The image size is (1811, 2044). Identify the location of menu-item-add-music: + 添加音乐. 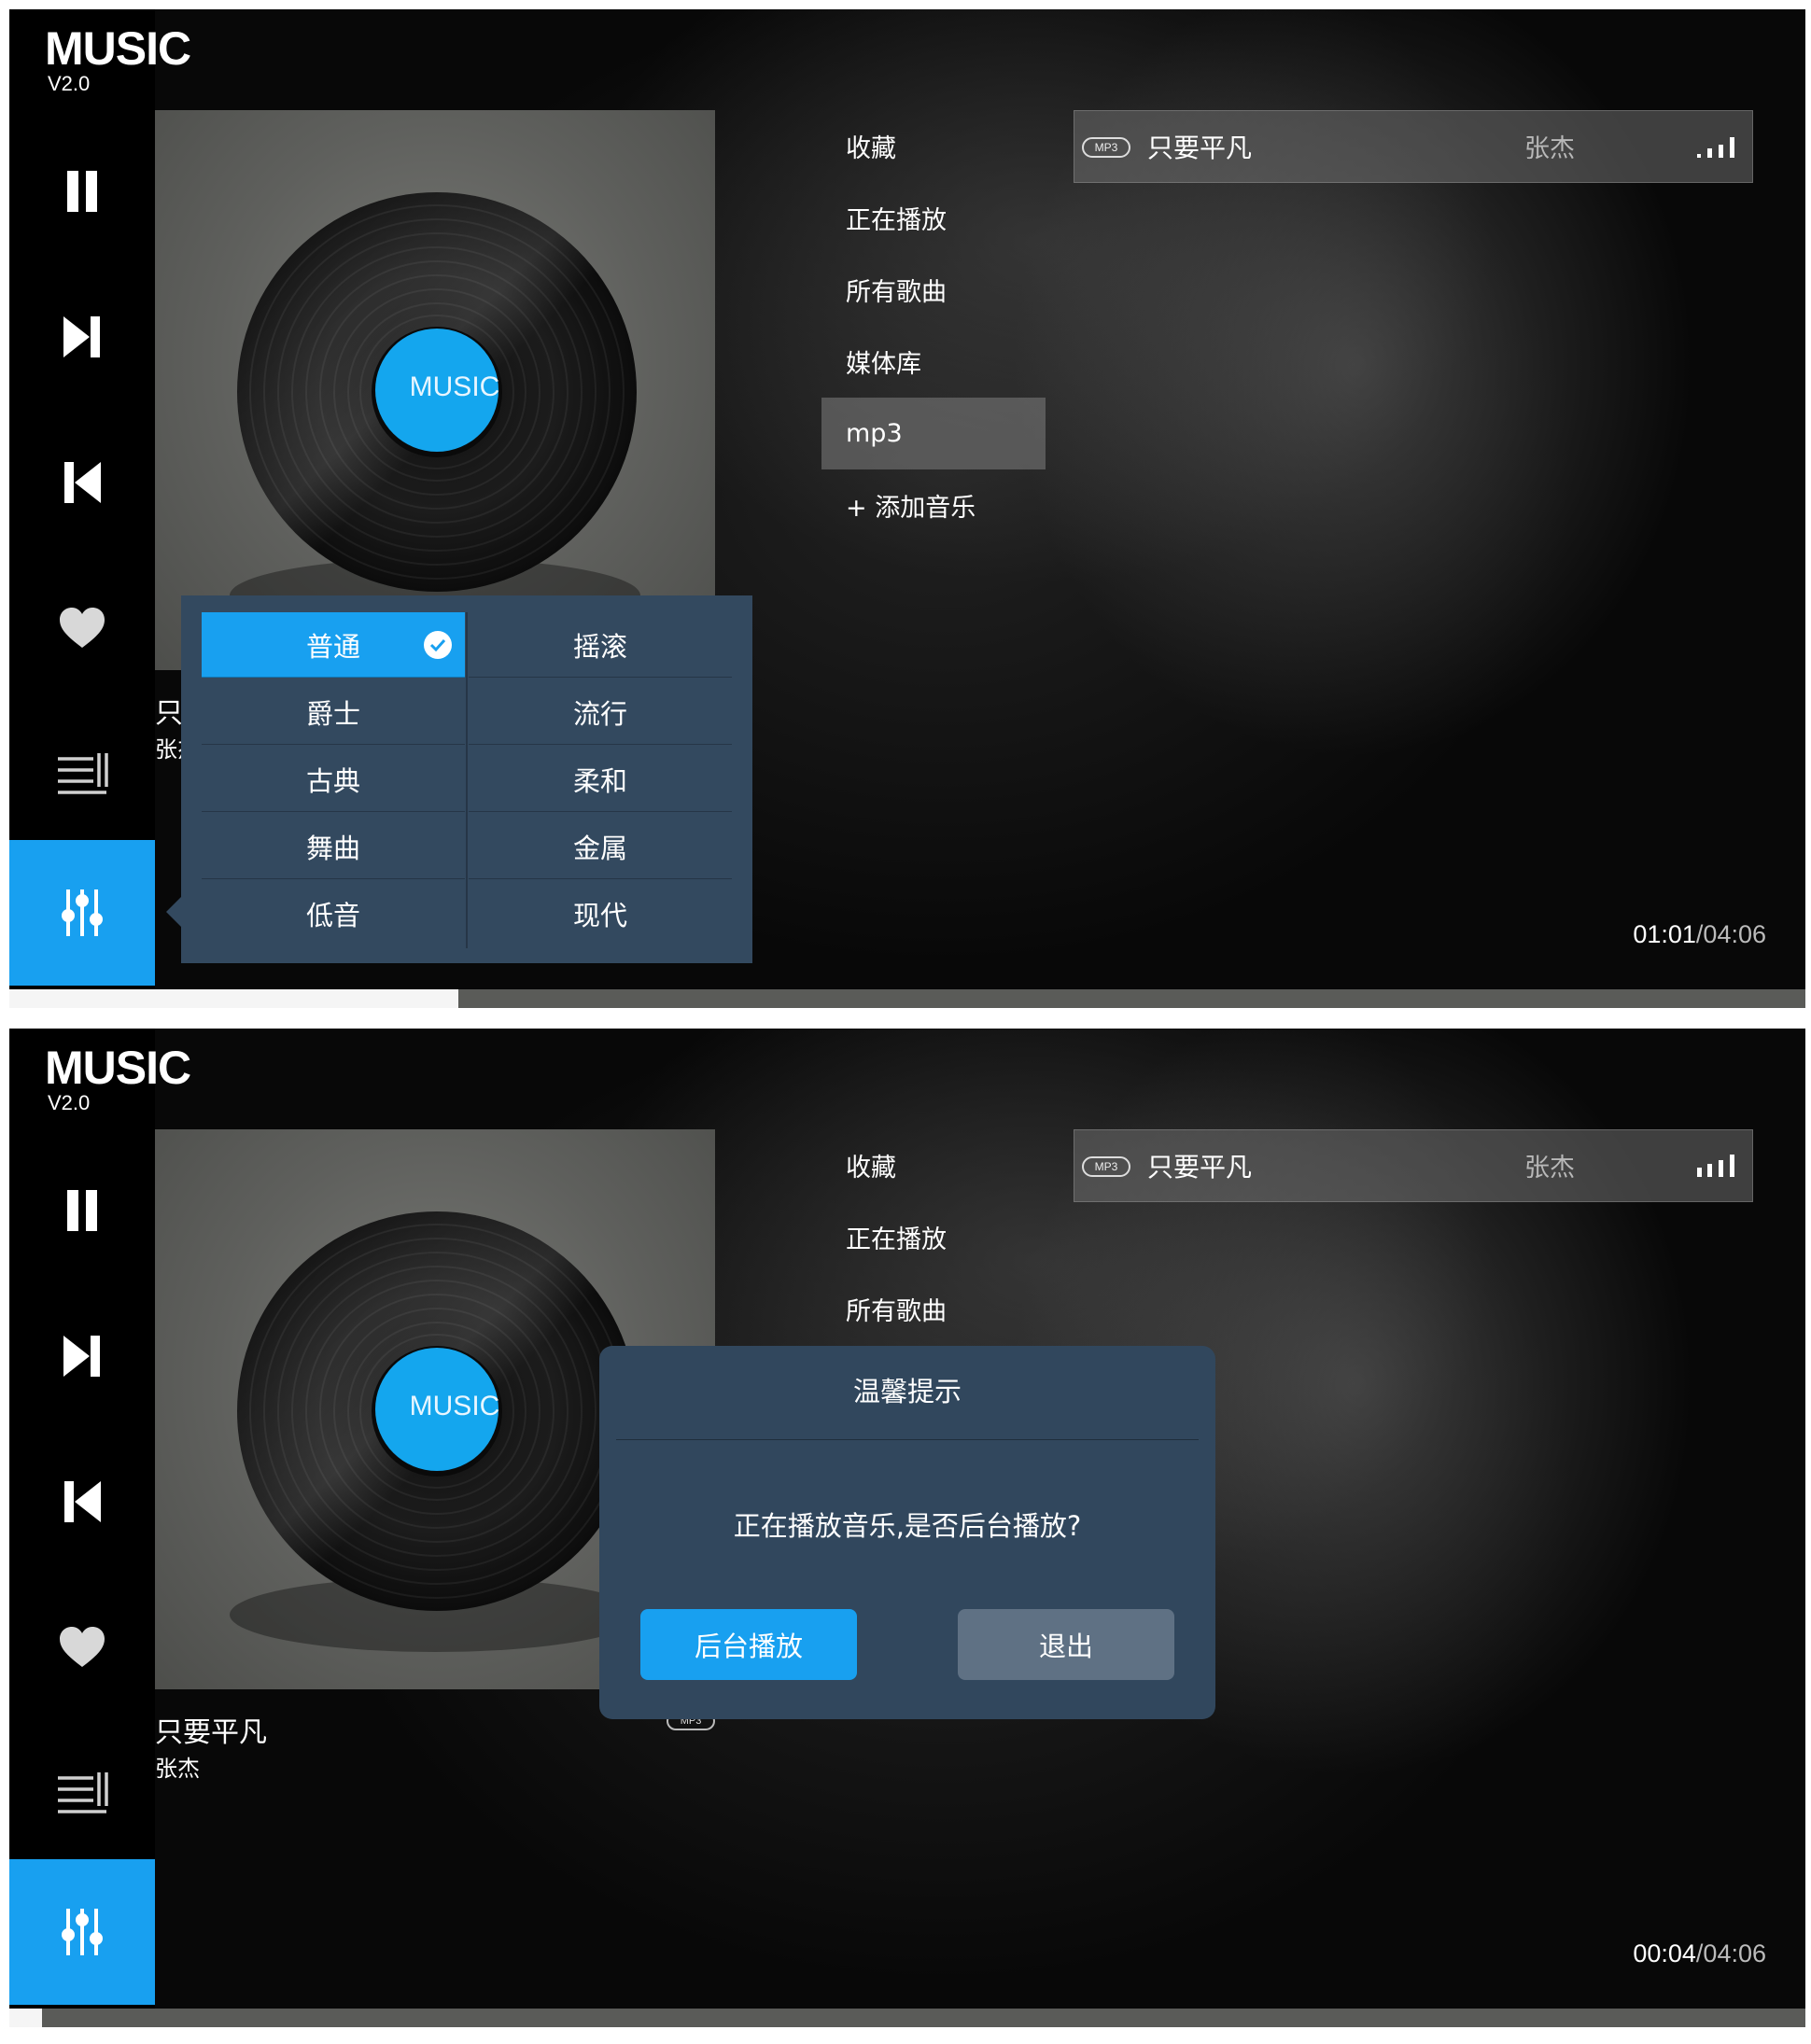
(933, 505).